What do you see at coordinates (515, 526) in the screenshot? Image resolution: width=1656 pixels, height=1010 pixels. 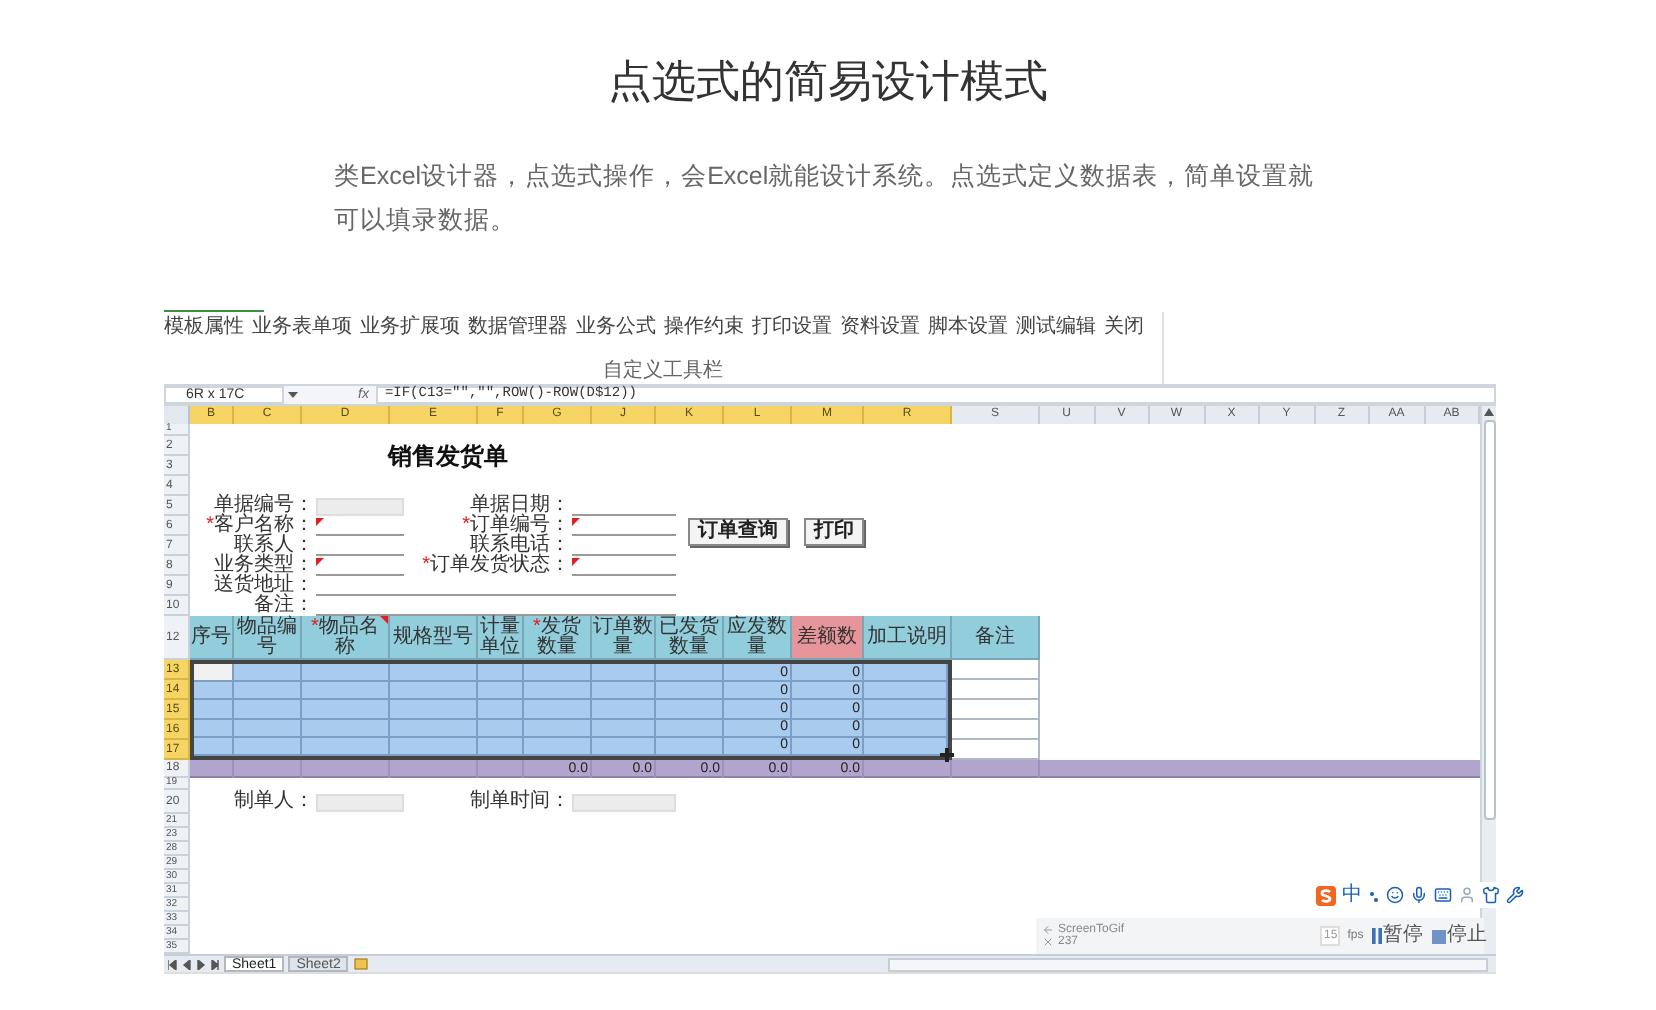 I see `field-label: *订单编号：` at bounding box center [515, 526].